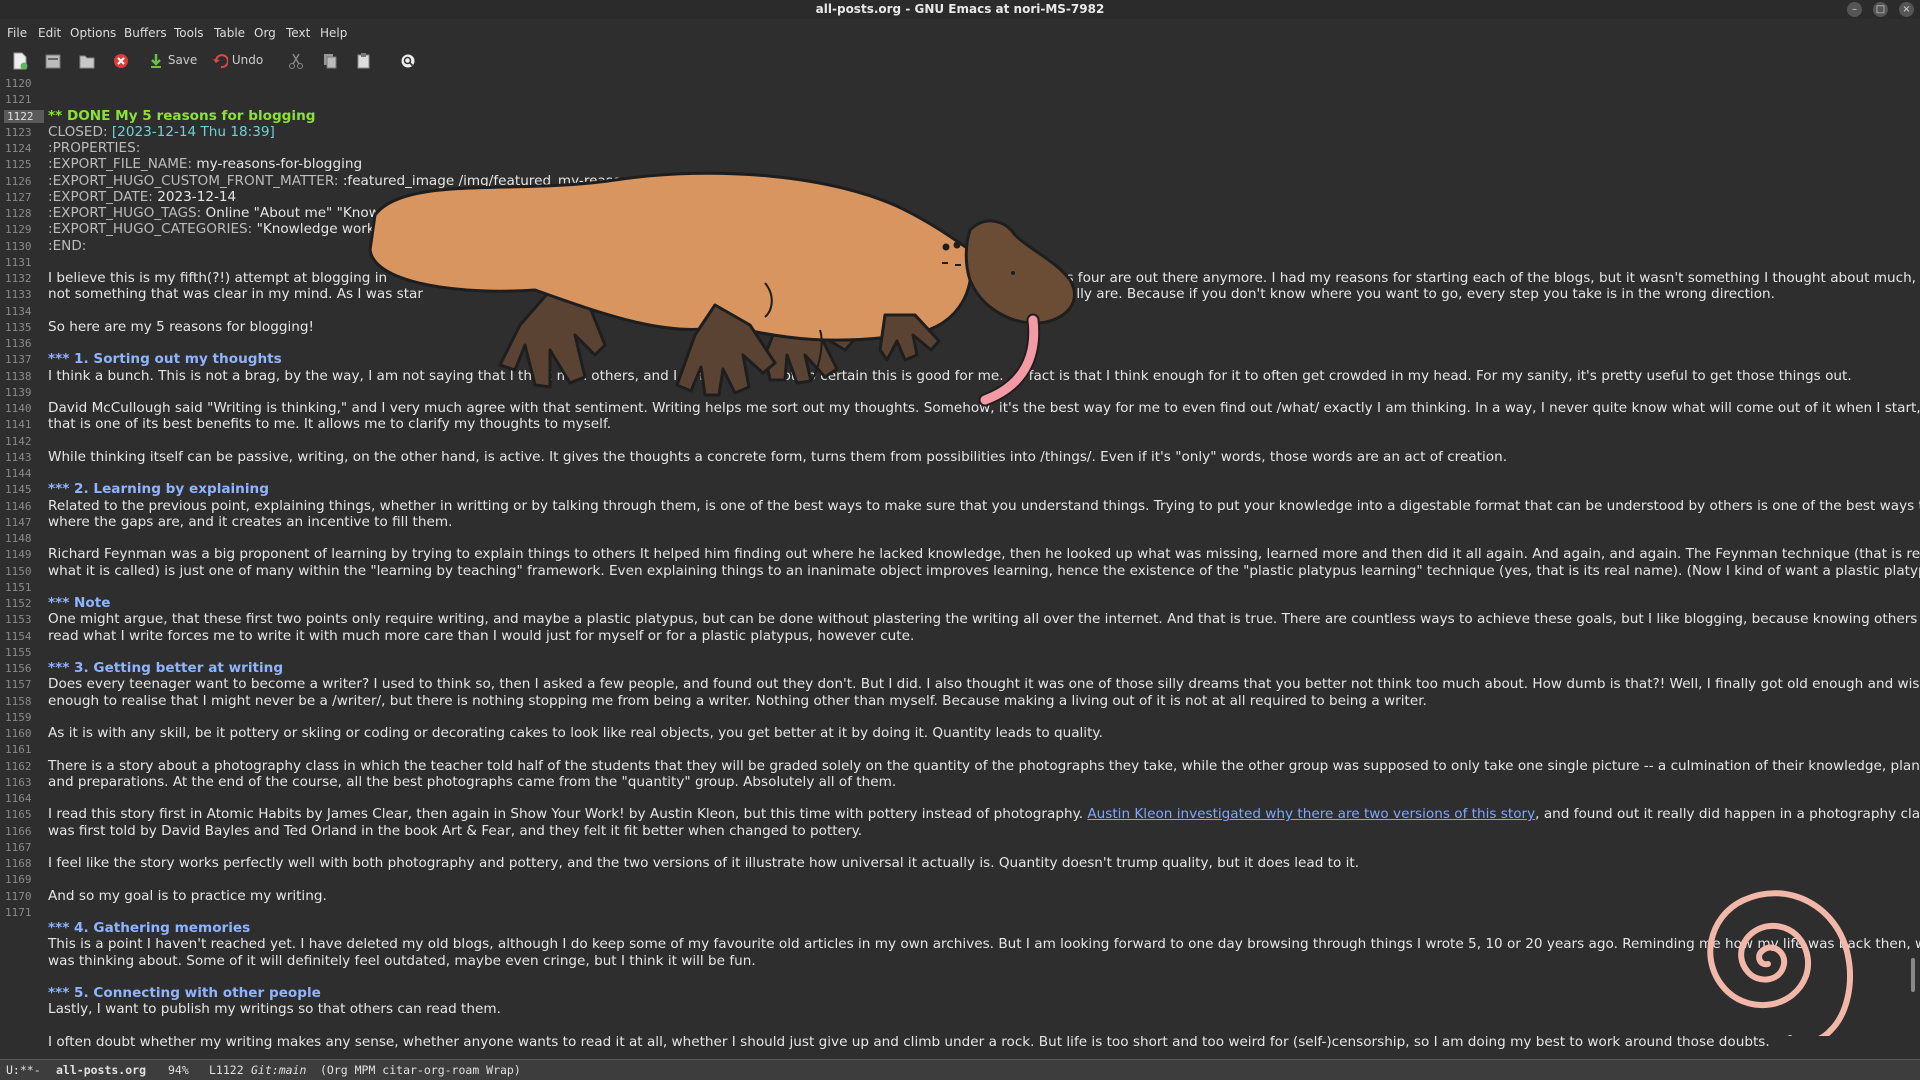  What do you see at coordinates (18, 425) in the screenshot?
I see `line-number: 1141` at bounding box center [18, 425].